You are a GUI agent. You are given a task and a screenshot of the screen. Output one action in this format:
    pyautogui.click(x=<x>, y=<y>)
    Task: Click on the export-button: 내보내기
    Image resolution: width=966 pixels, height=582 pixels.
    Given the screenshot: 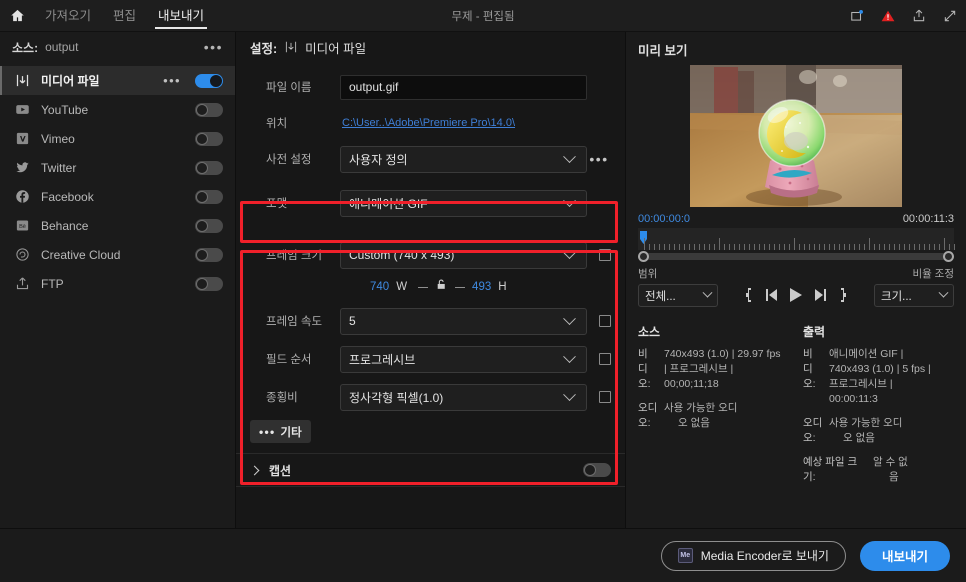 What is the action you would take?
    pyautogui.click(x=904, y=555)
    